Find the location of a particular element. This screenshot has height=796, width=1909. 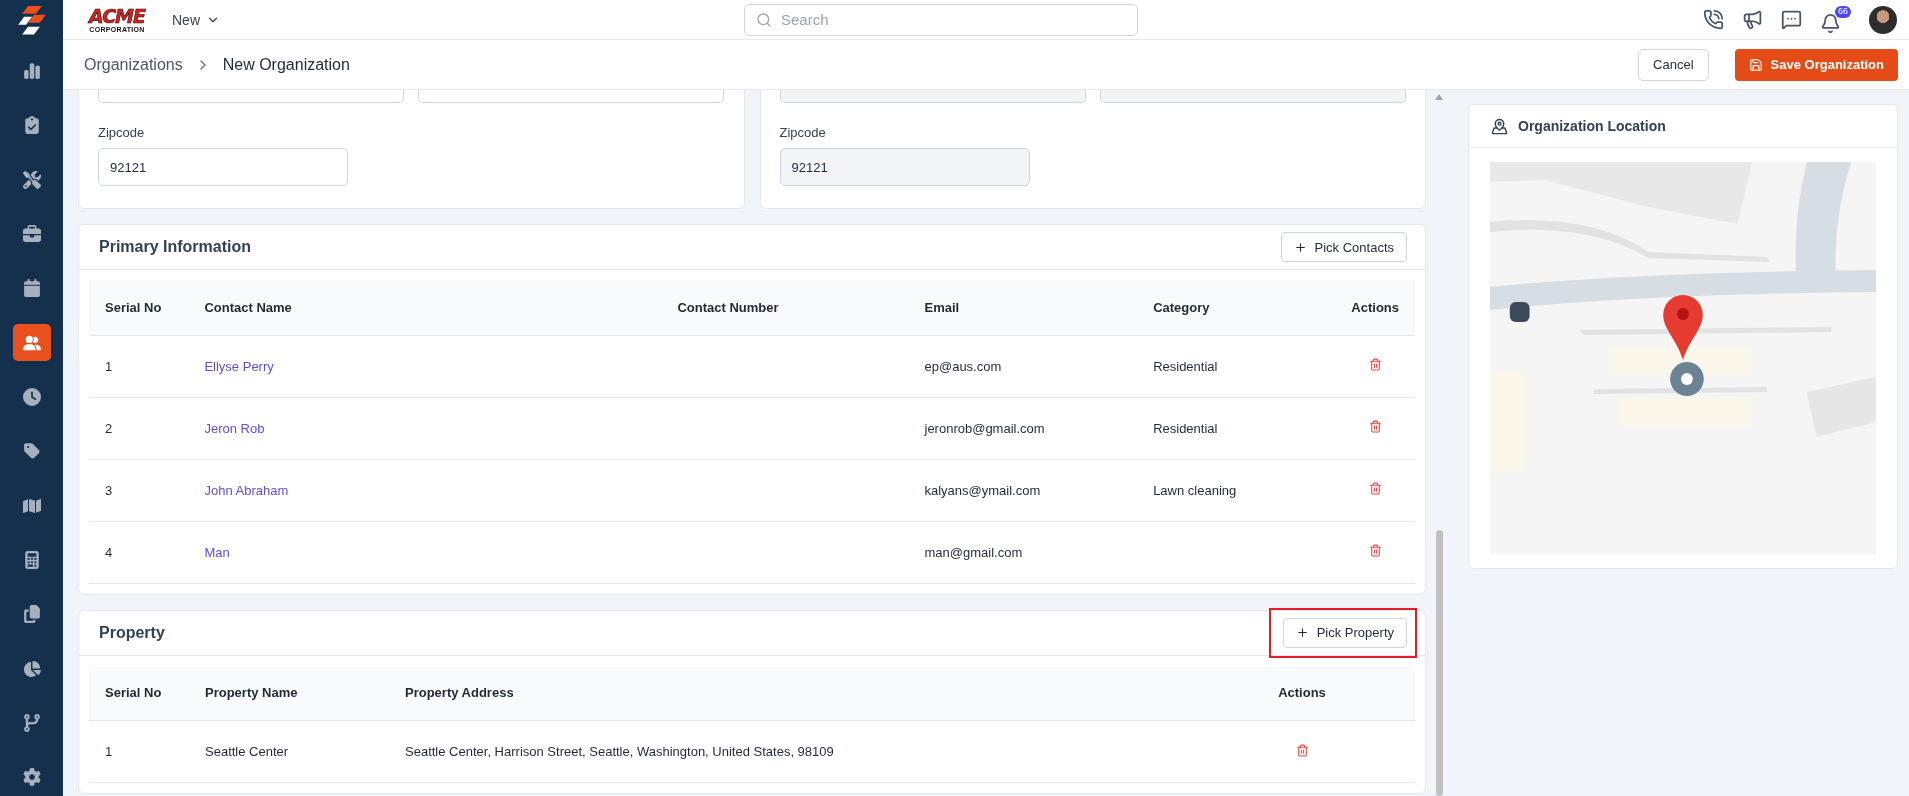

column-header: Email is located at coordinates (1023, 307).